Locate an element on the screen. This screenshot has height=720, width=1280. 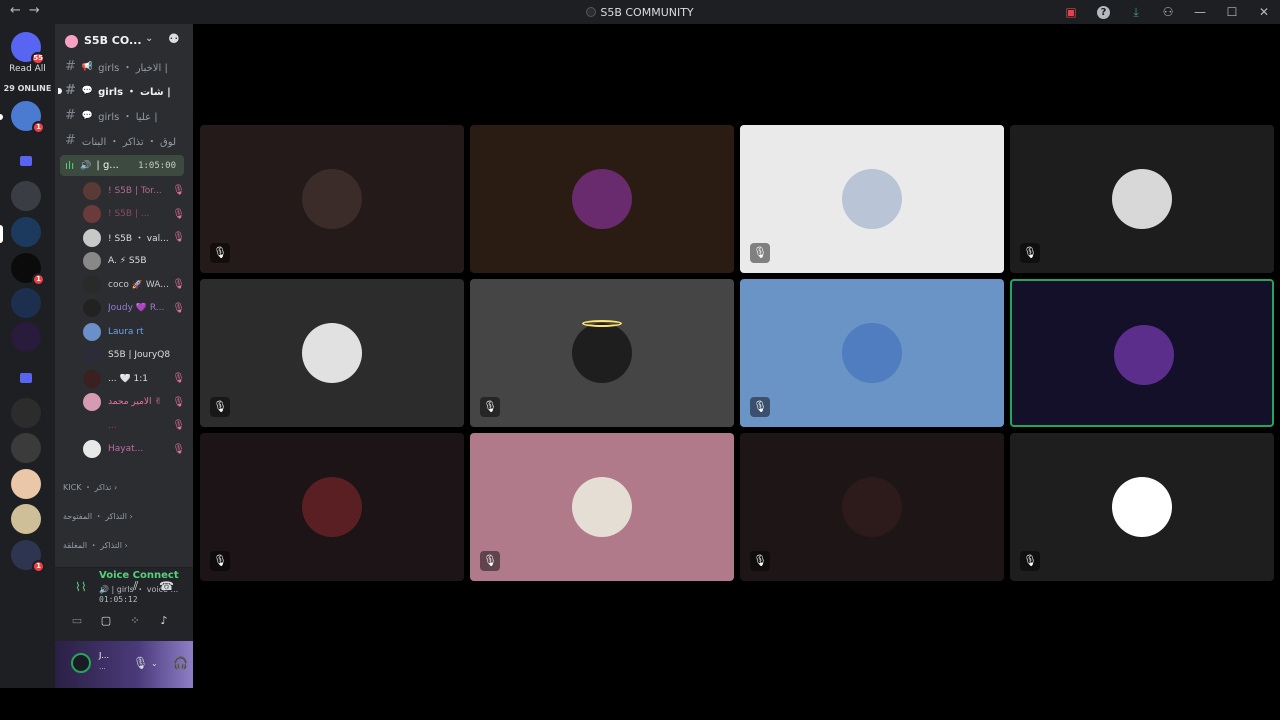
category-open-tickets: التذاكر ・ المفتوحة › is located at coordinates (98, 516).